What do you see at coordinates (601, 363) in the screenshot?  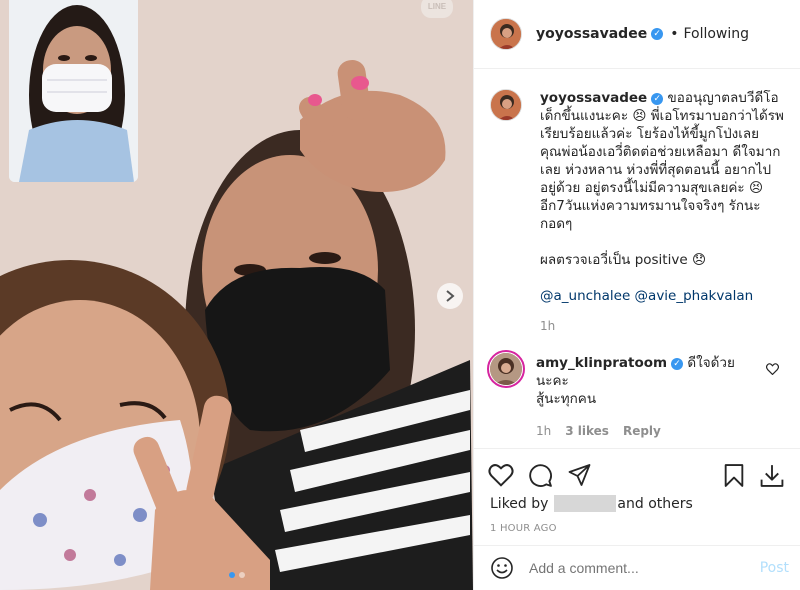 I see `commenter-username: amy_klinpratoom` at bounding box center [601, 363].